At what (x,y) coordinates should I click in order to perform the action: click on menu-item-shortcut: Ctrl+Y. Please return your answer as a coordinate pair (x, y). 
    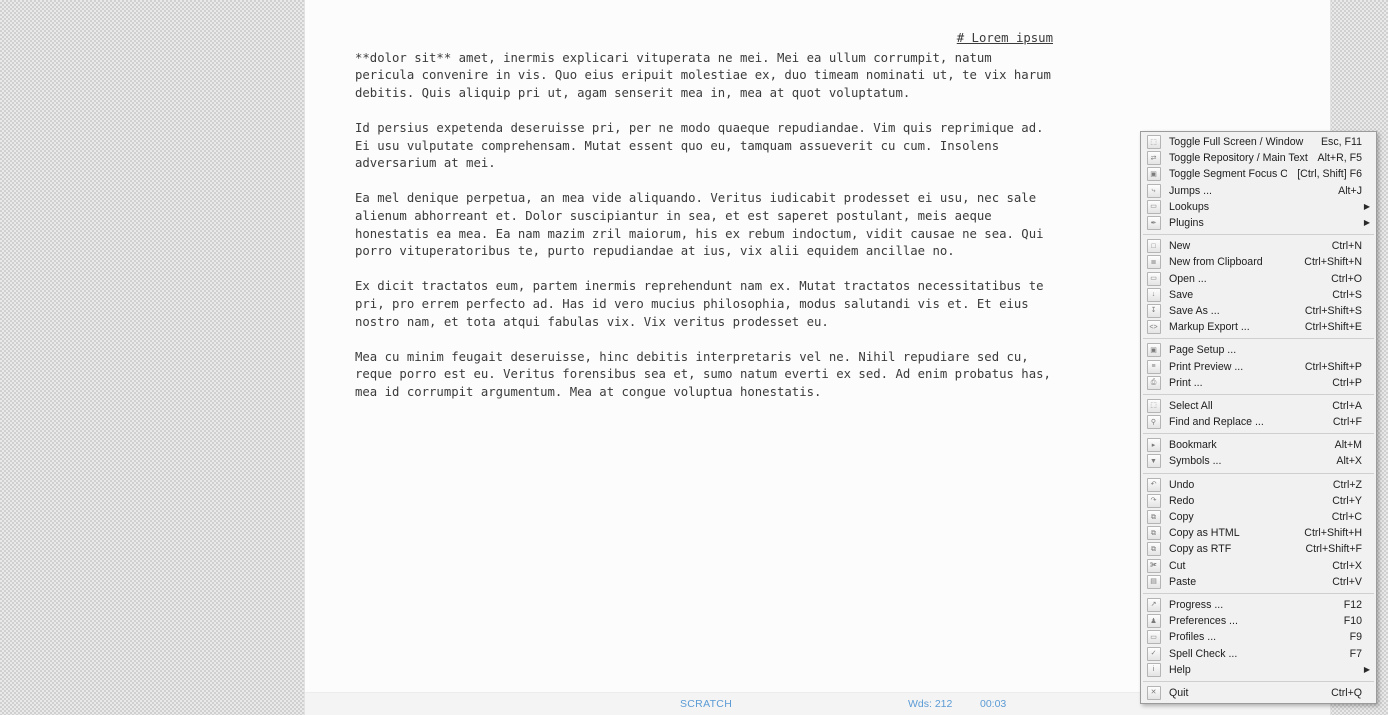
    Looking at the image, I should click on (1347, 500).